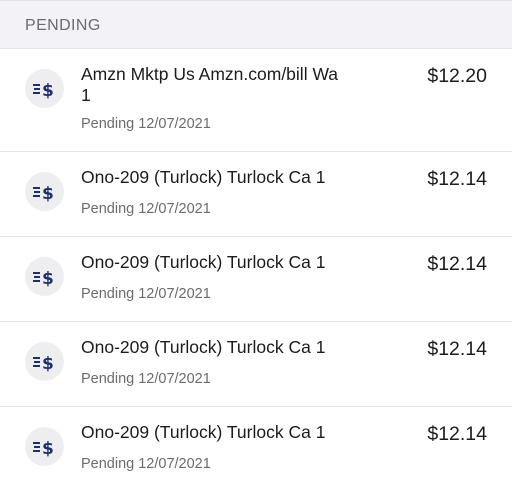 The image size is (512, 490). What do you see at coordinates (457, 76) in the screenshot?
I see `transaction-amount: $12.20` at bounding box center [457, 76].